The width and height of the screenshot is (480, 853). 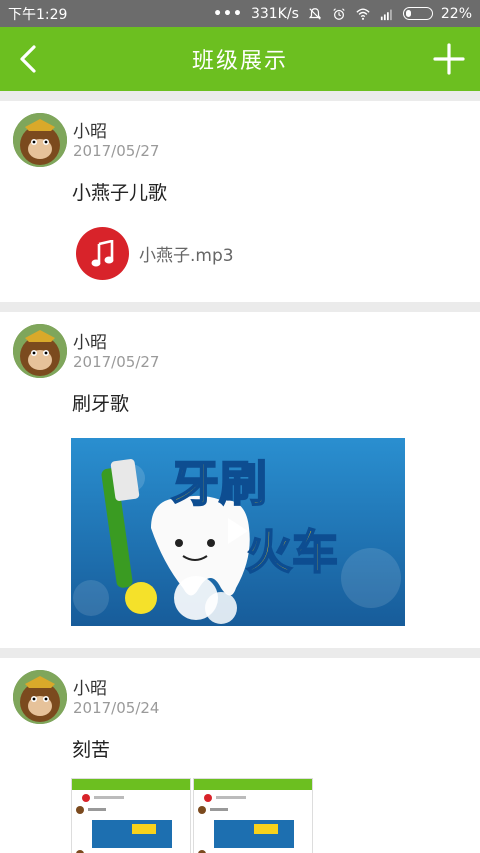 What do you see at coordinates (186, 253) in the screenshot?
I see `audio-filename: 小燕子.mp3` at bounding box center [186, 253].